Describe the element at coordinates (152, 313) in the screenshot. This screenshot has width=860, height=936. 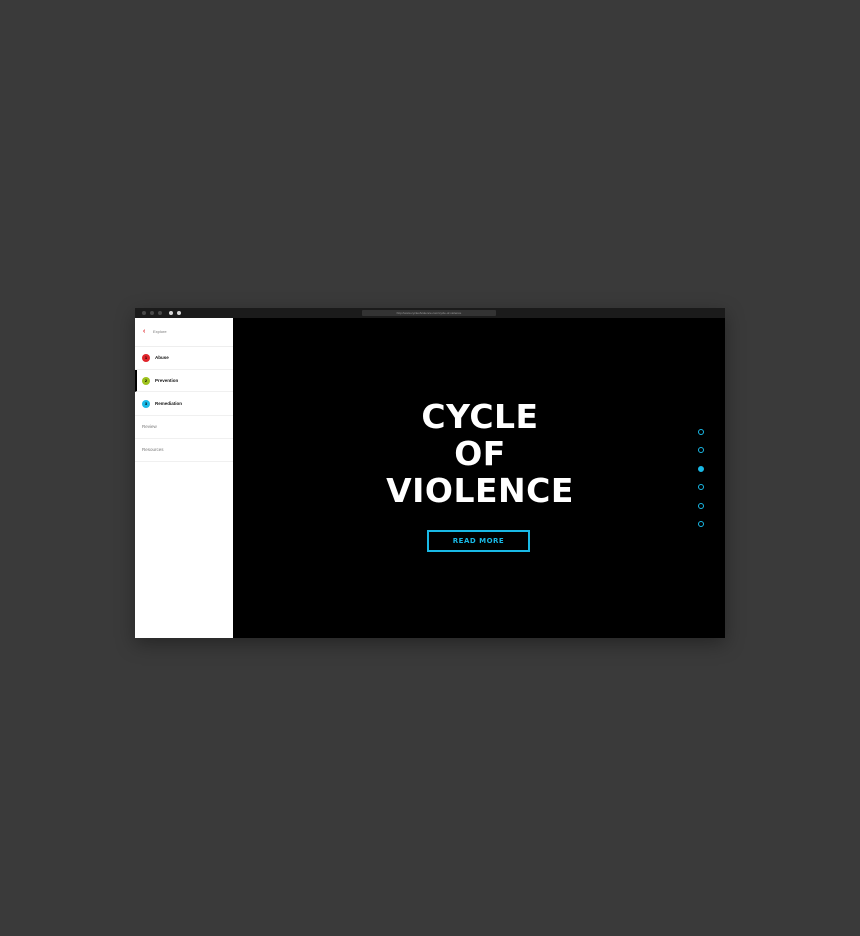
I see `window-minimize-button` at that location.